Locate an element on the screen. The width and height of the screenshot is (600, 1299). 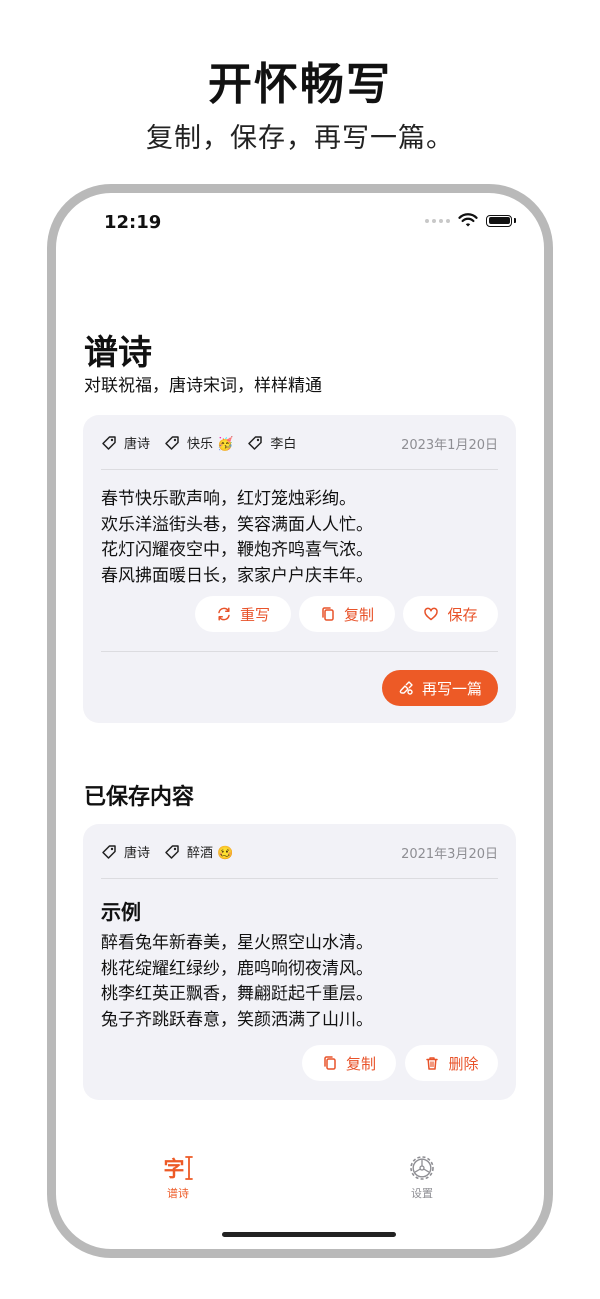
wifi-icon is located at coordinates (468, 220).